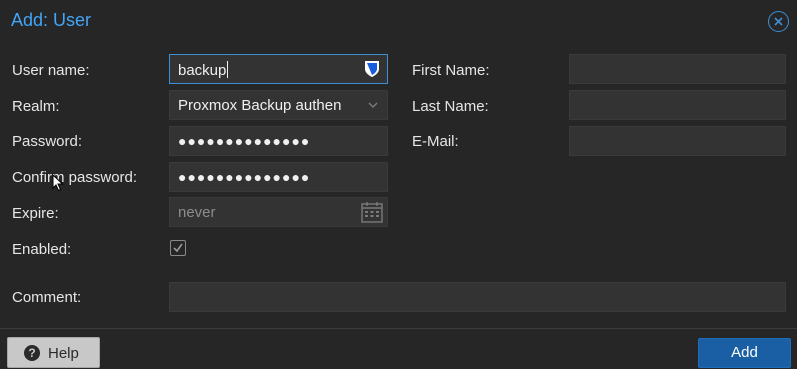 This screenshot has width=797, height=369. What do you see at coordinates (47, 297) in the screenshot?
I see `comment-label: Comment:` at bounding box center [47, 297].